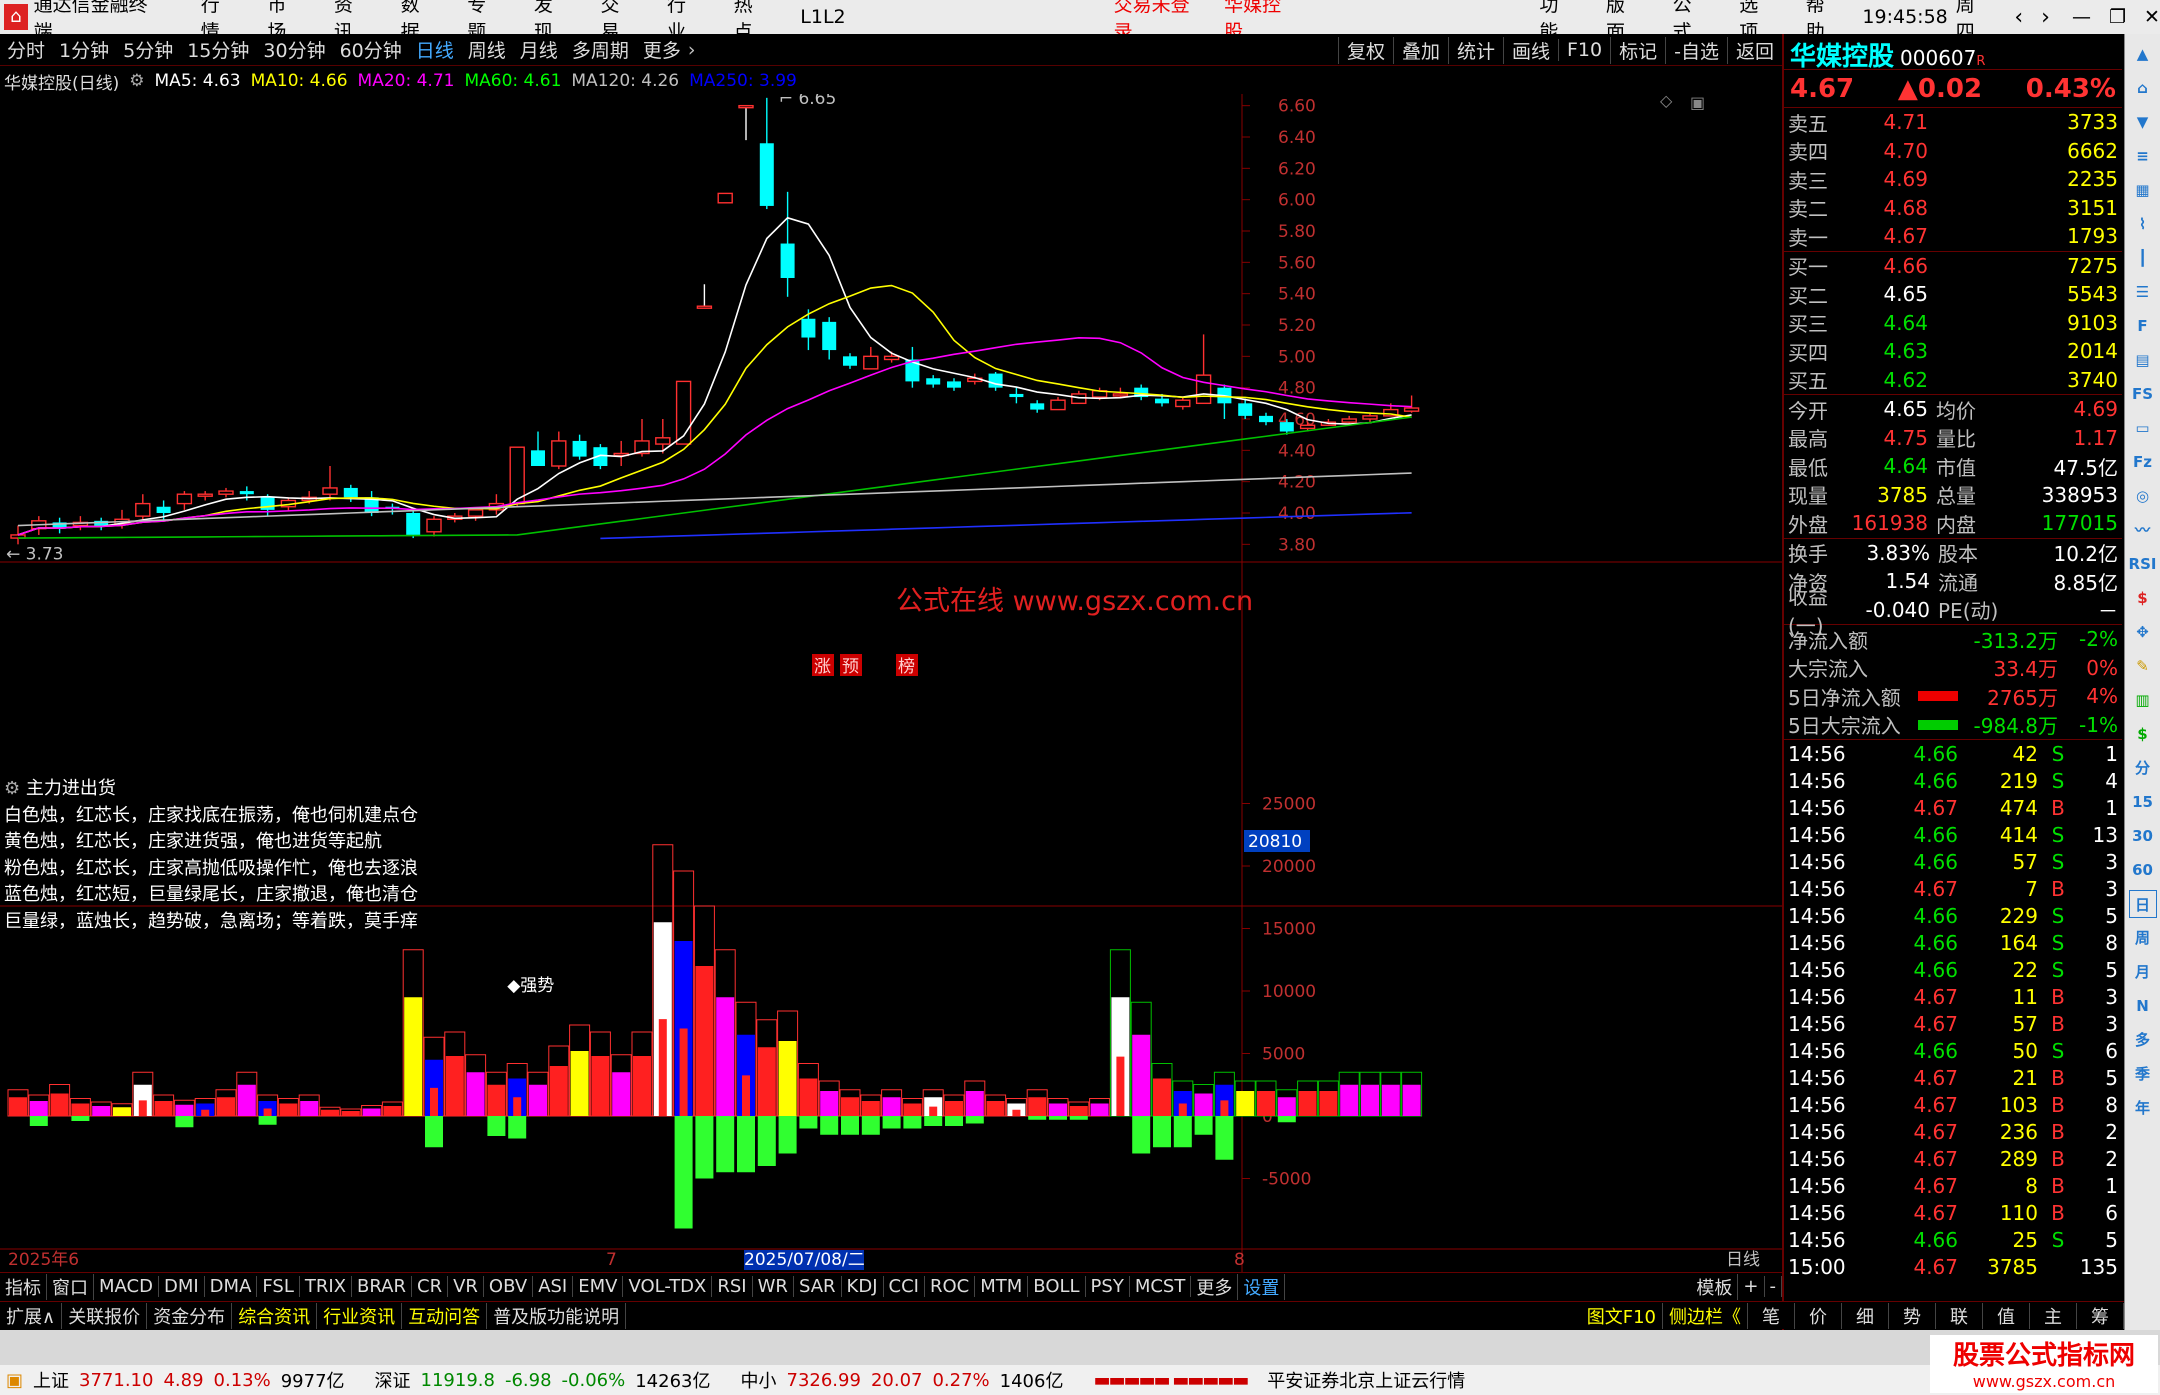 The width and height of the screenshot is (2160, 1395). Describe the element at coordinates (1953, 179) in the screenshot. I see `sell-level-row: 卖三 4.69 2235` at that location.